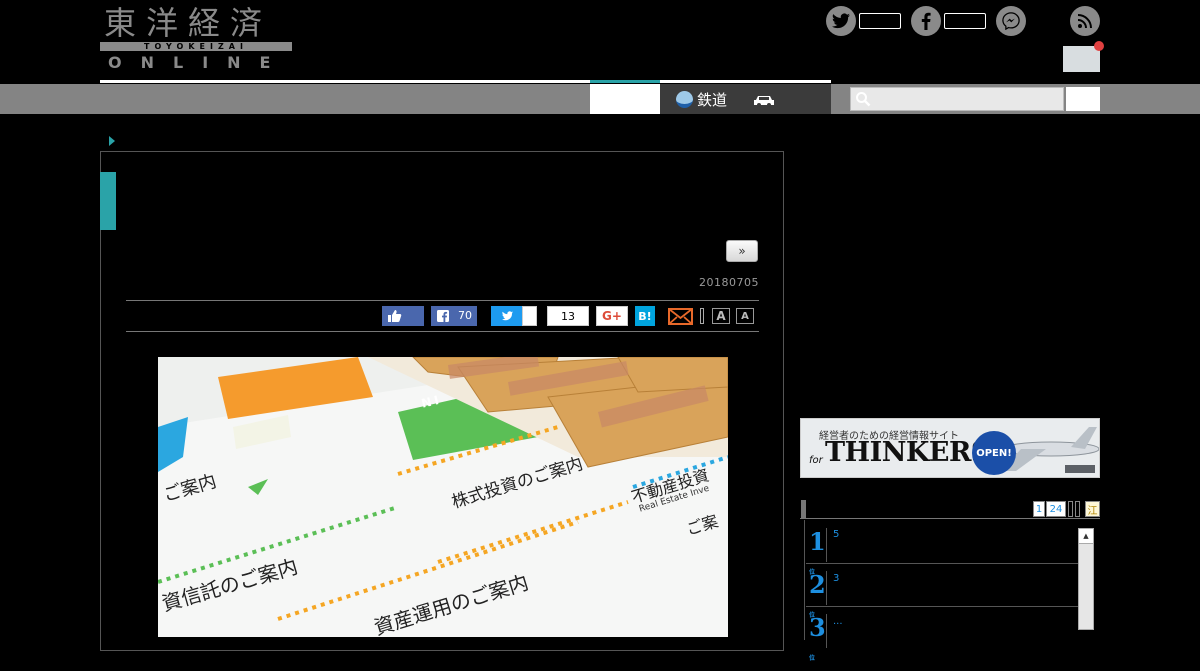 The width and height of the screenshot is (1200, 671). I want to click on ranking-tab-24: 24, so click(1056, 509).